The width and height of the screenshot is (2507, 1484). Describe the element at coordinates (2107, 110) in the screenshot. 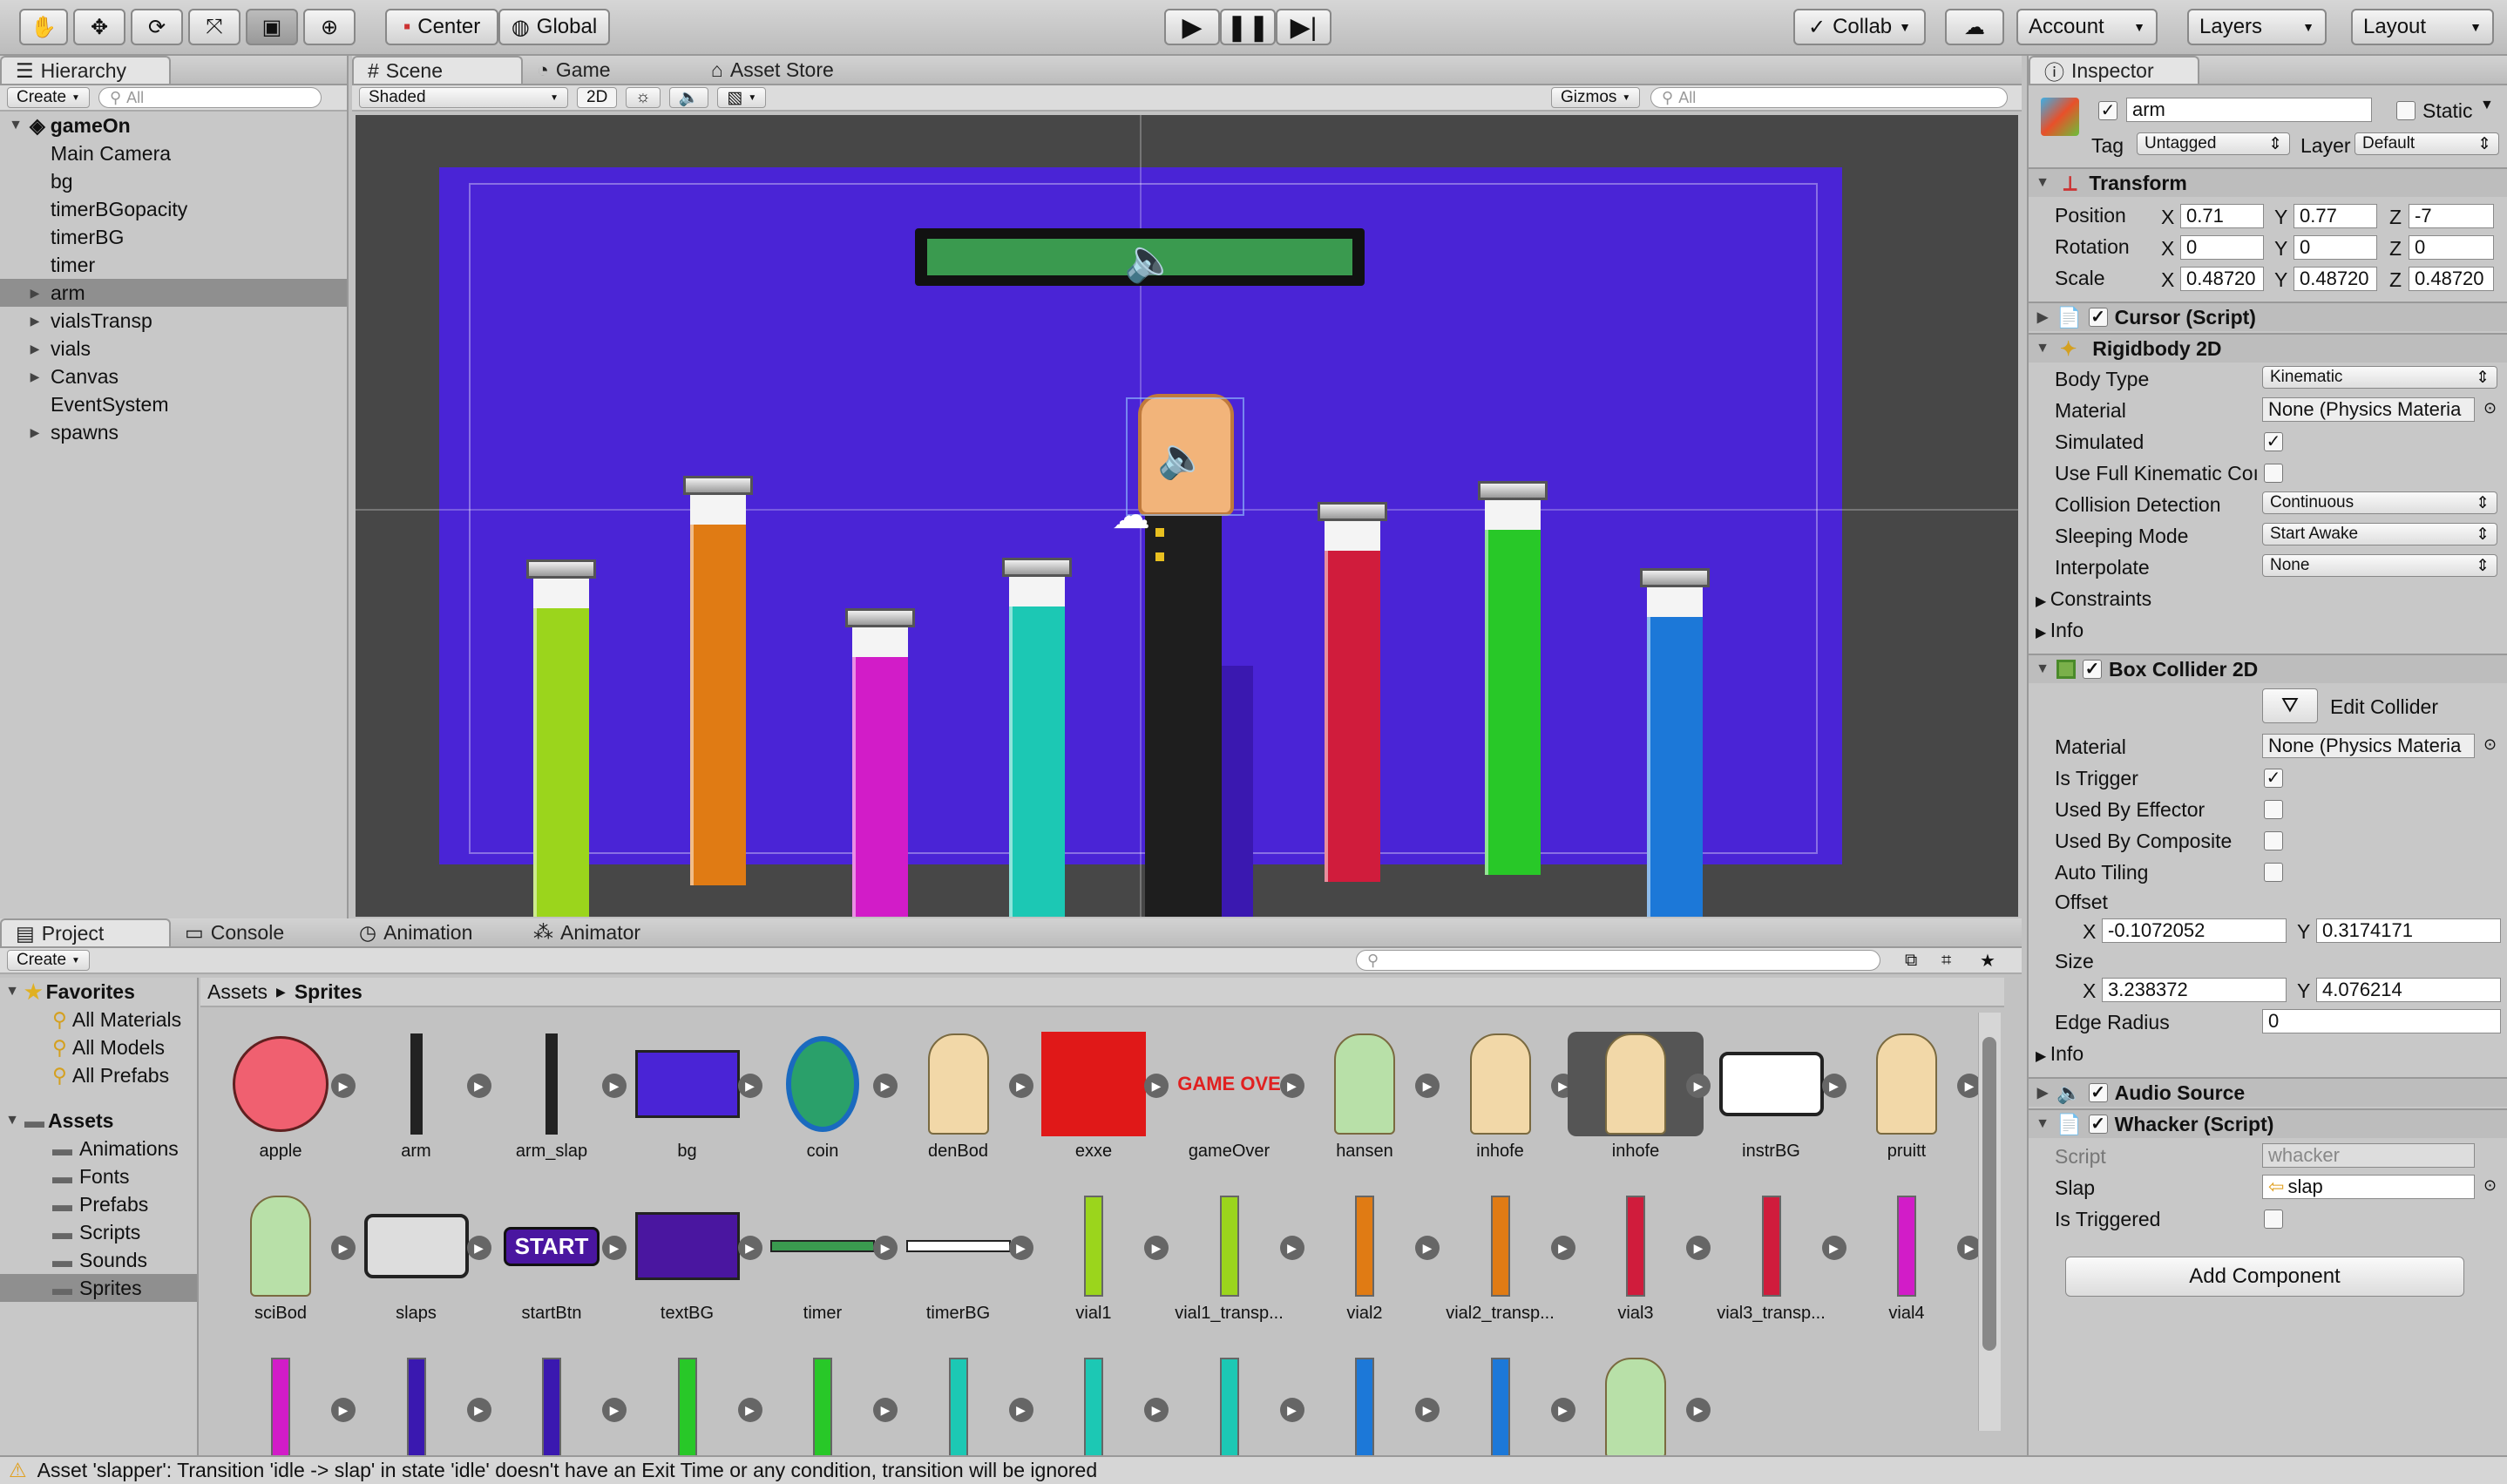

I see `active-checkbox: ✓` at that location.